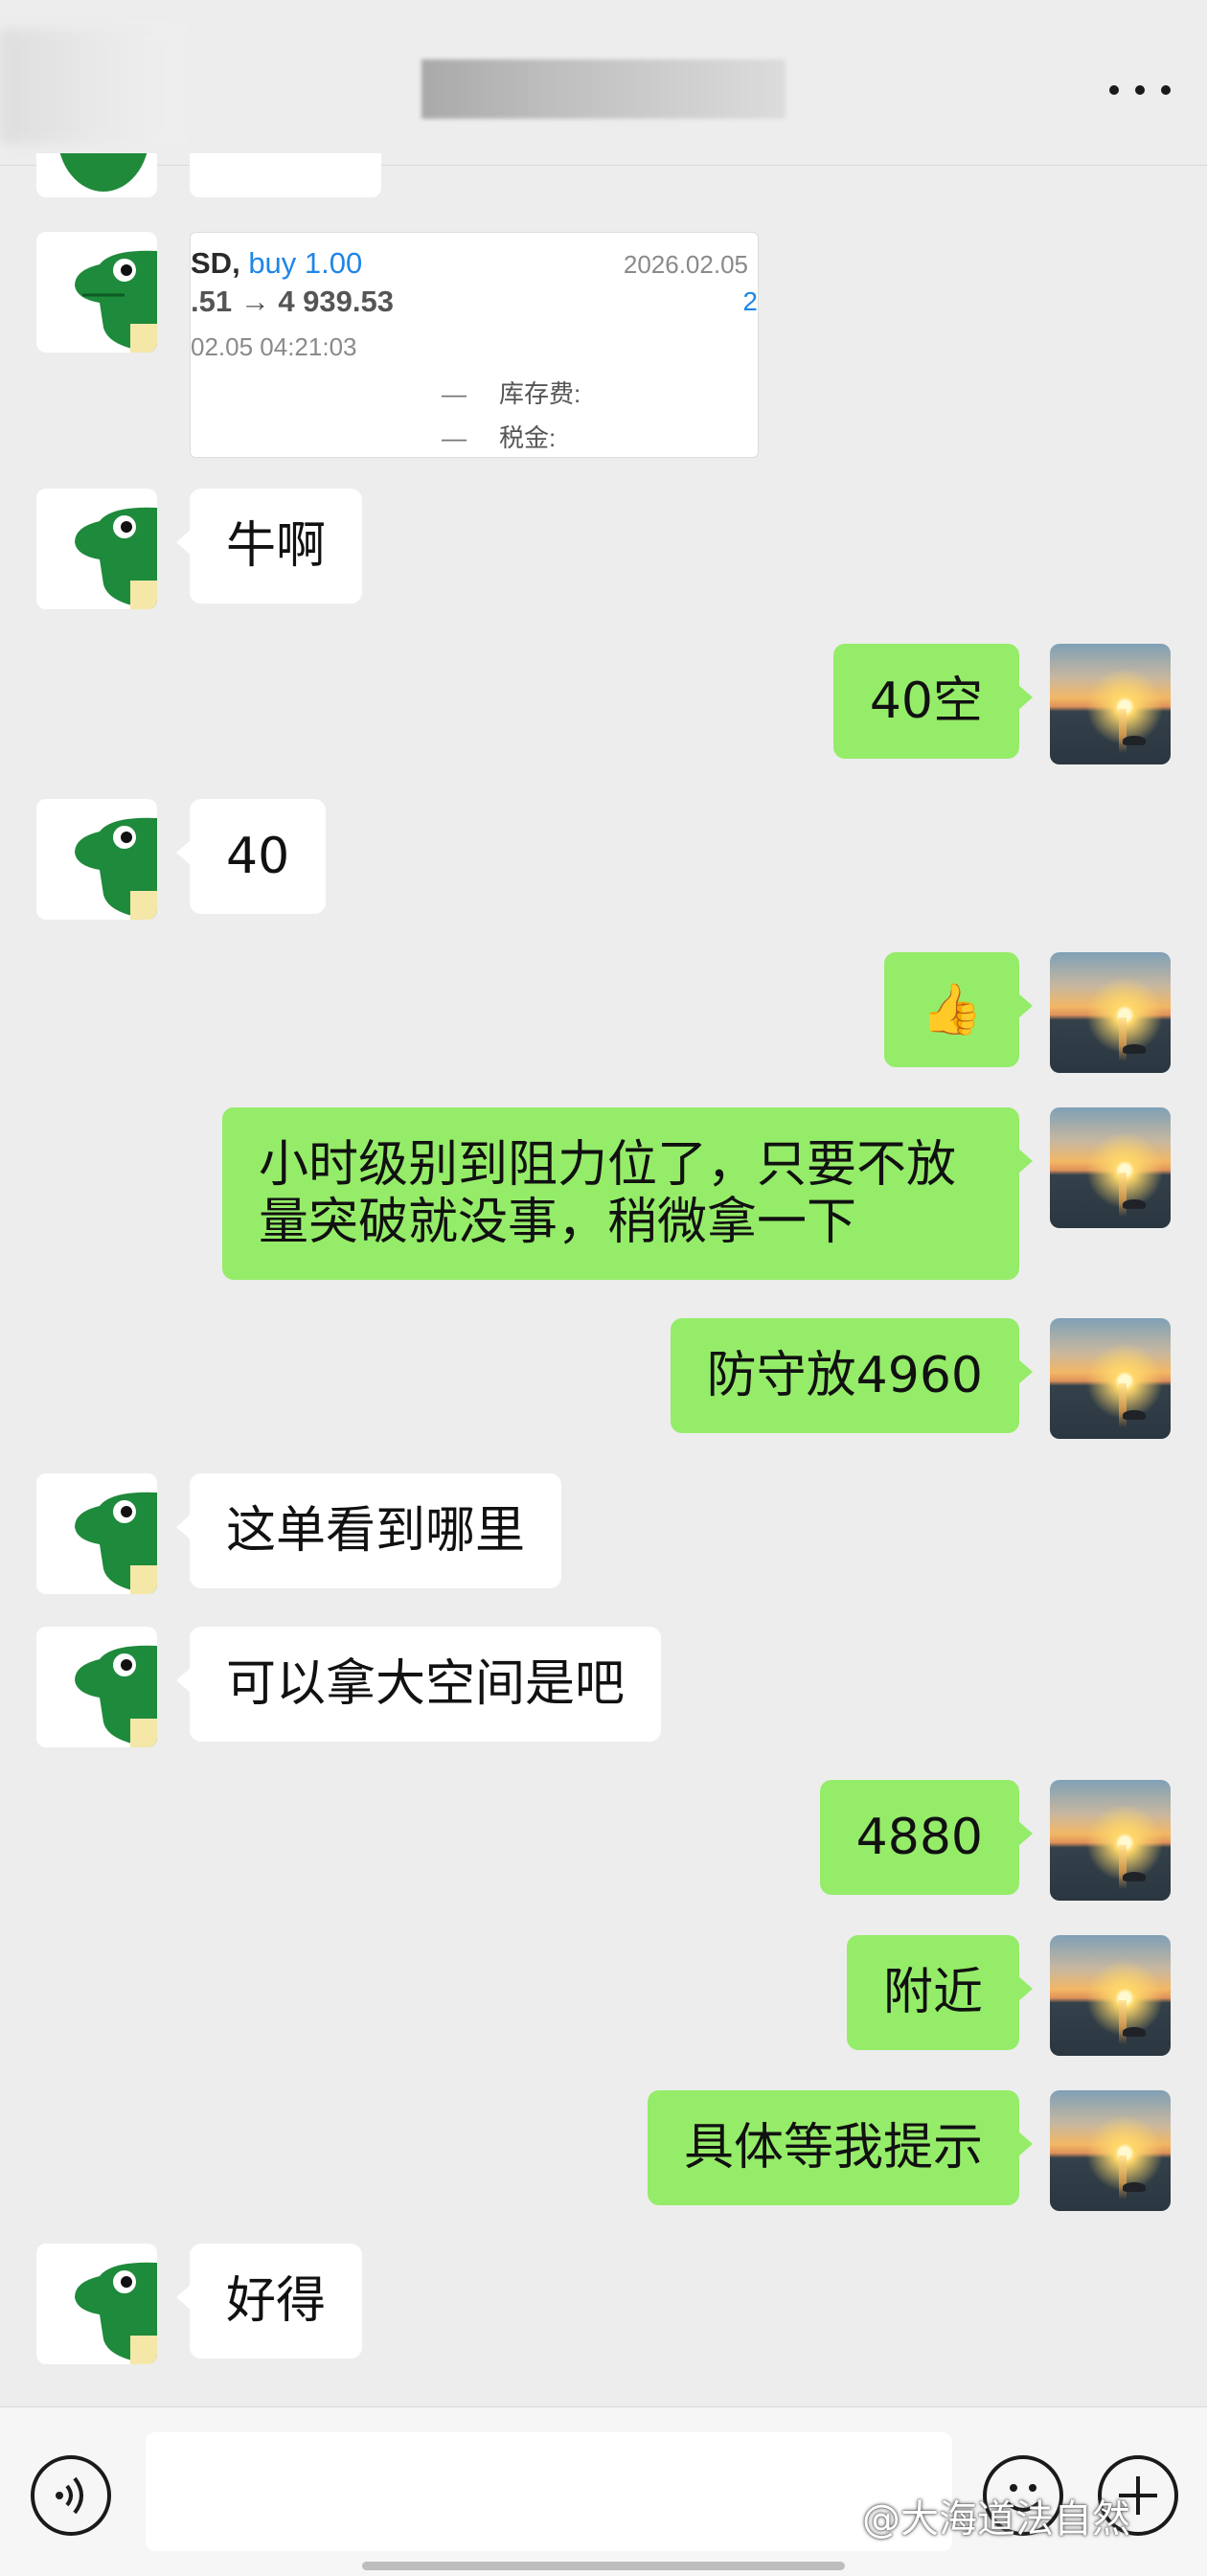 Image resolution: width=1207 pixels, height=2576 pixels. What do you see at coordinates (627, 1193) in the screenshot?
I see `message-bubble-sent: 小时级别到阻力位了，只要不放量突破就没事，稍微拿一下` at bounding box center [627, 1193].